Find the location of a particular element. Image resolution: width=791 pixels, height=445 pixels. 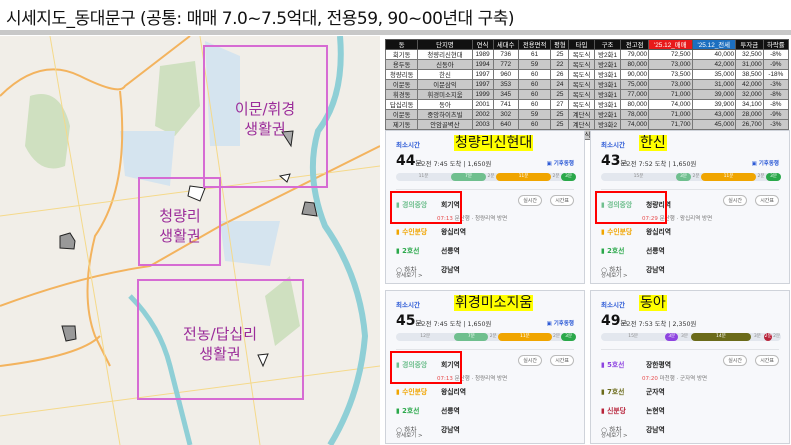

route-bar: 15분 3분 3분 14분 3분 2분 2분 is located at coordinates (691, 337).